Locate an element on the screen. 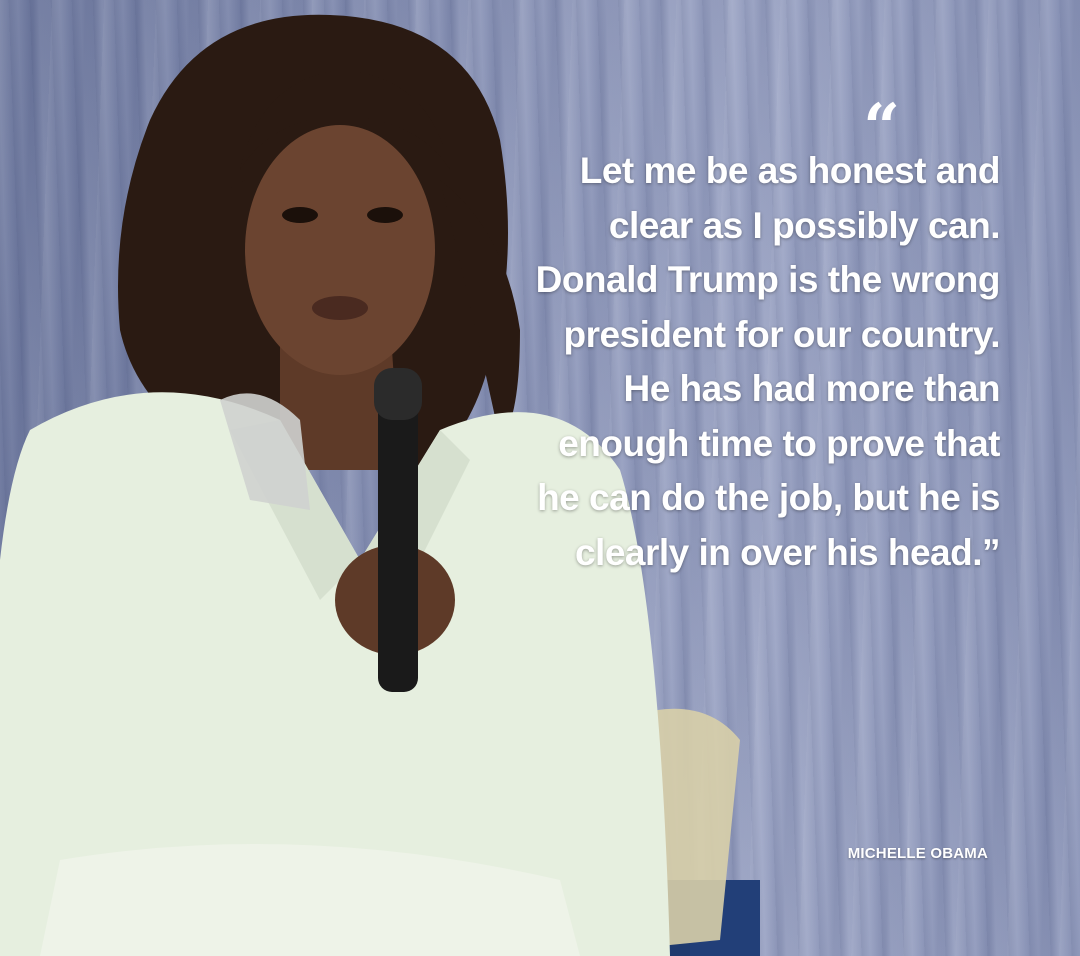 The width and height of the screenshot is (1080, 956). quote-attribution: MICHELLE OBAMA is located at coordinates (917, 853).